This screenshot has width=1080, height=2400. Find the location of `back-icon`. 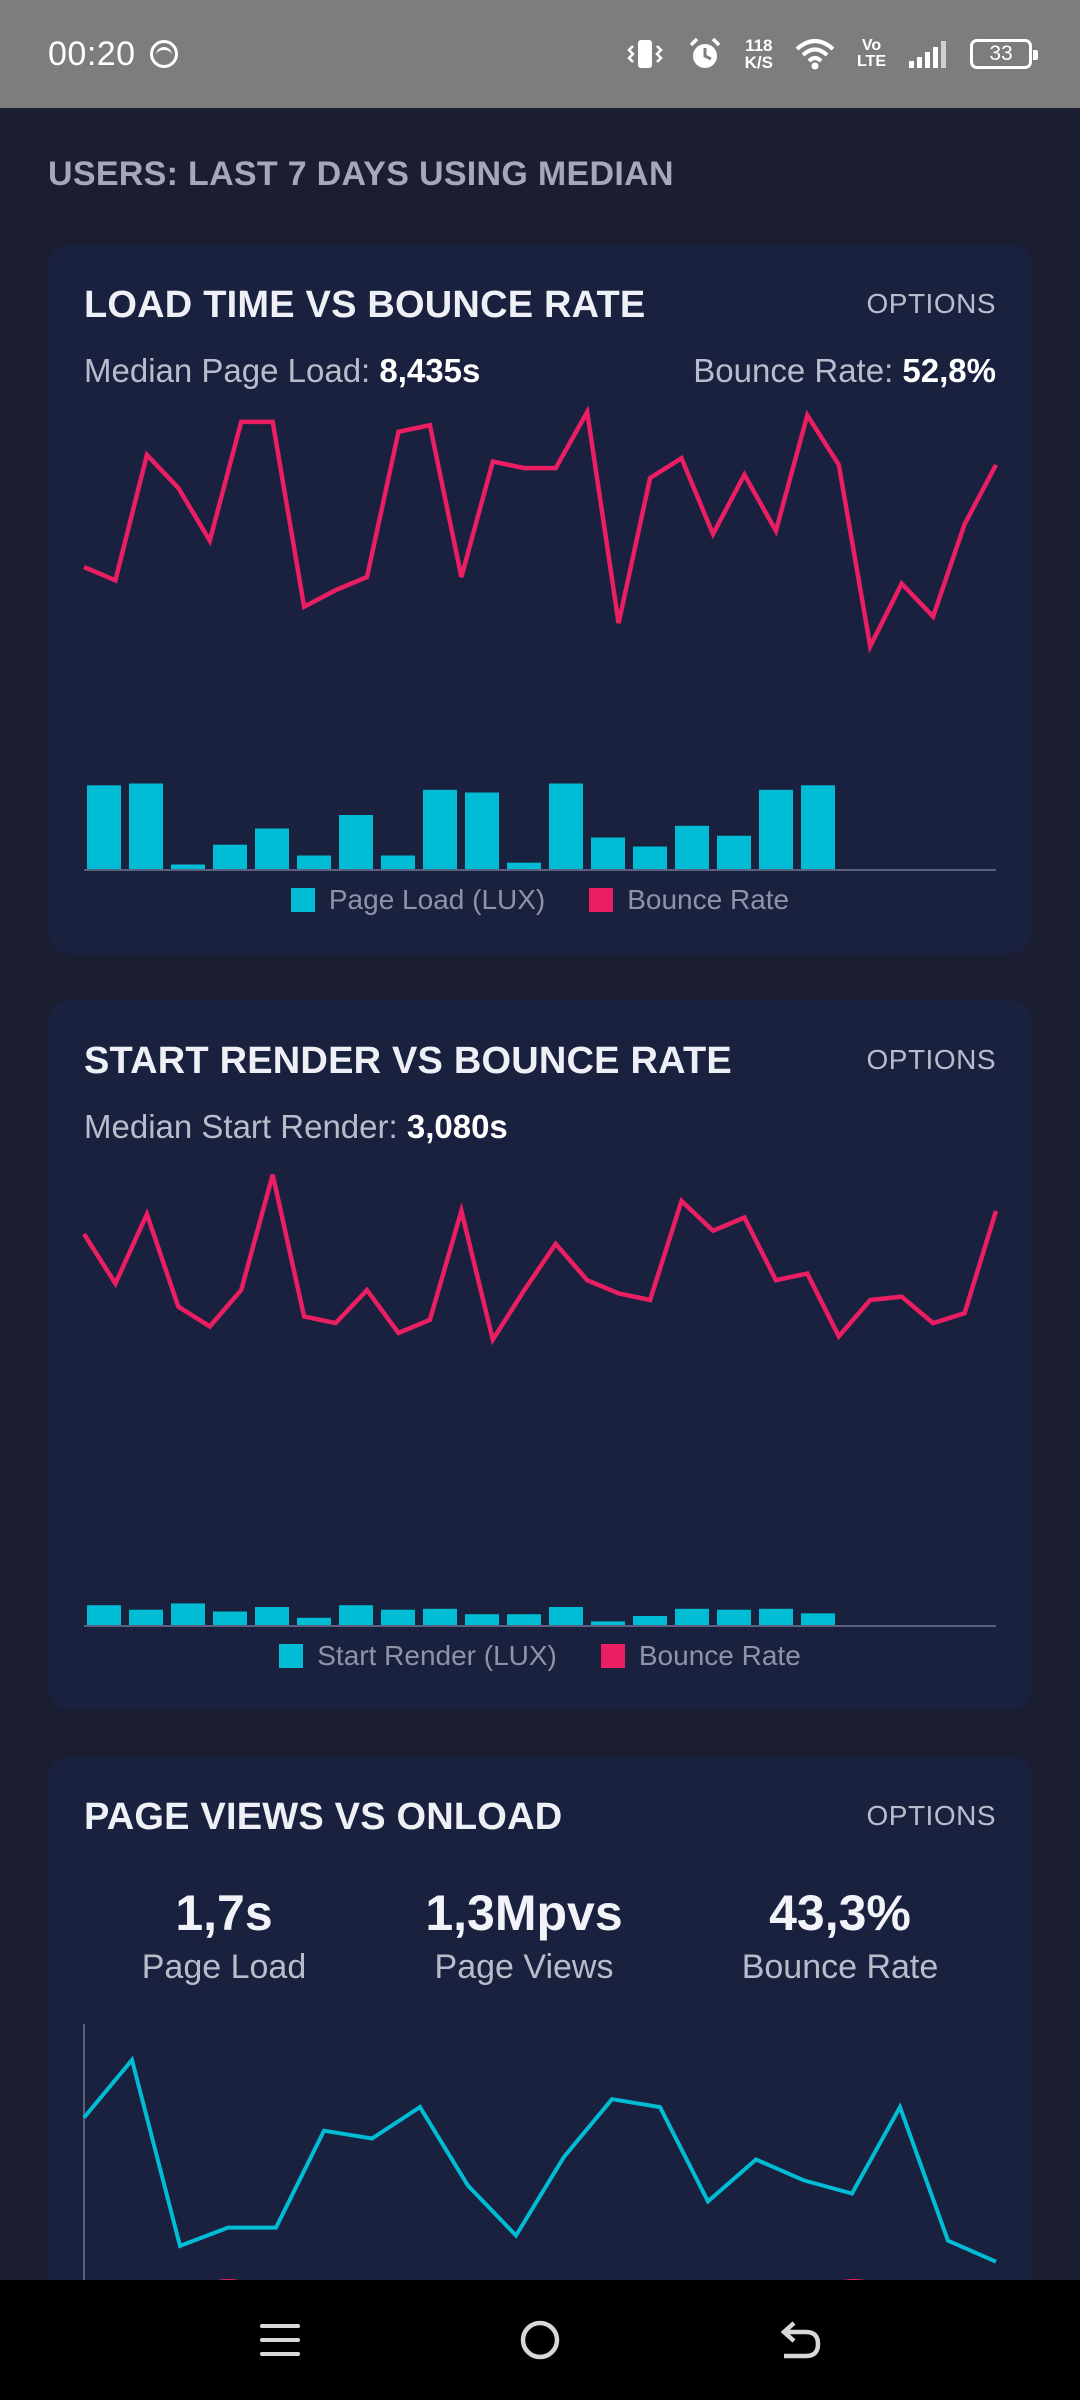

back-icon is located at coordinates (800, 2340).